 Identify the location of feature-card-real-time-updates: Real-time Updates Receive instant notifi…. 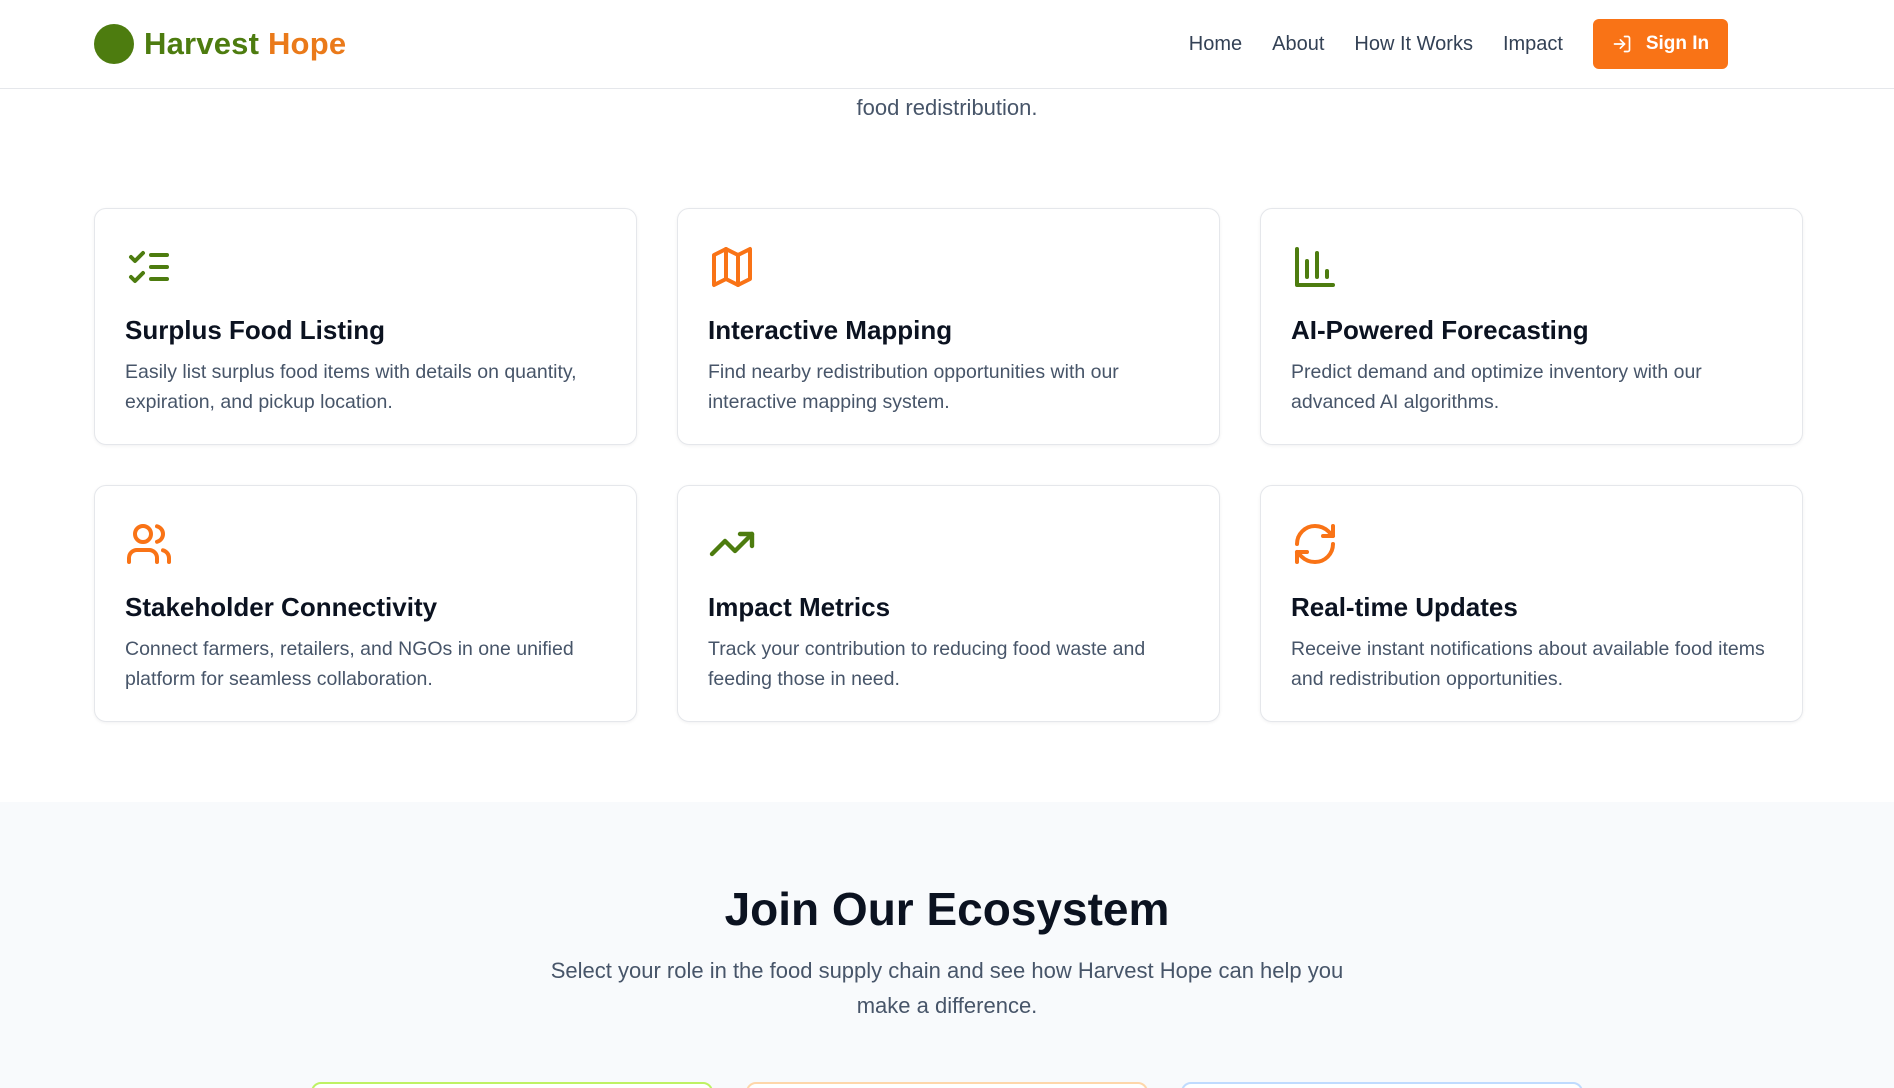
(1531, 603).